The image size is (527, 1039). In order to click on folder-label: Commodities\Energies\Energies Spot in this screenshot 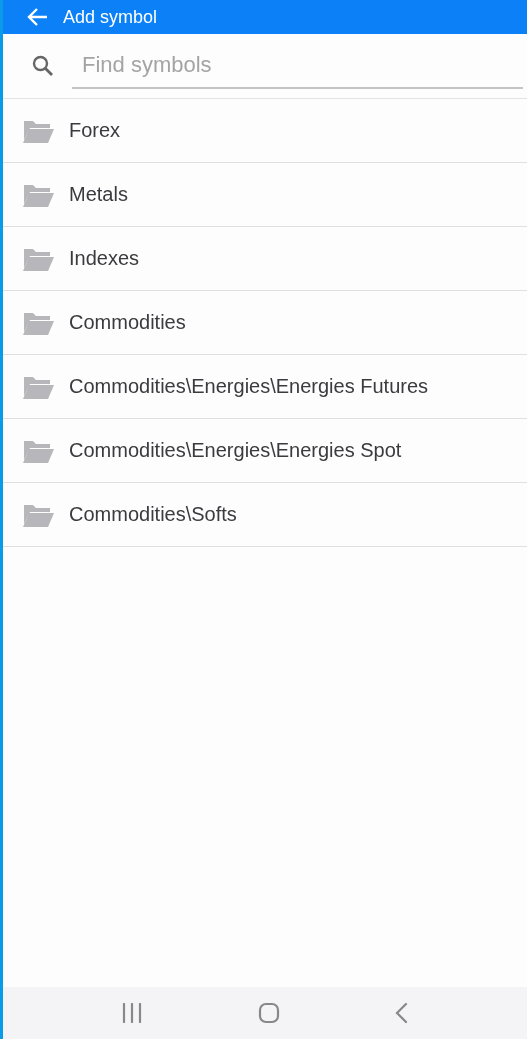, I will do `click(235, 450)`.